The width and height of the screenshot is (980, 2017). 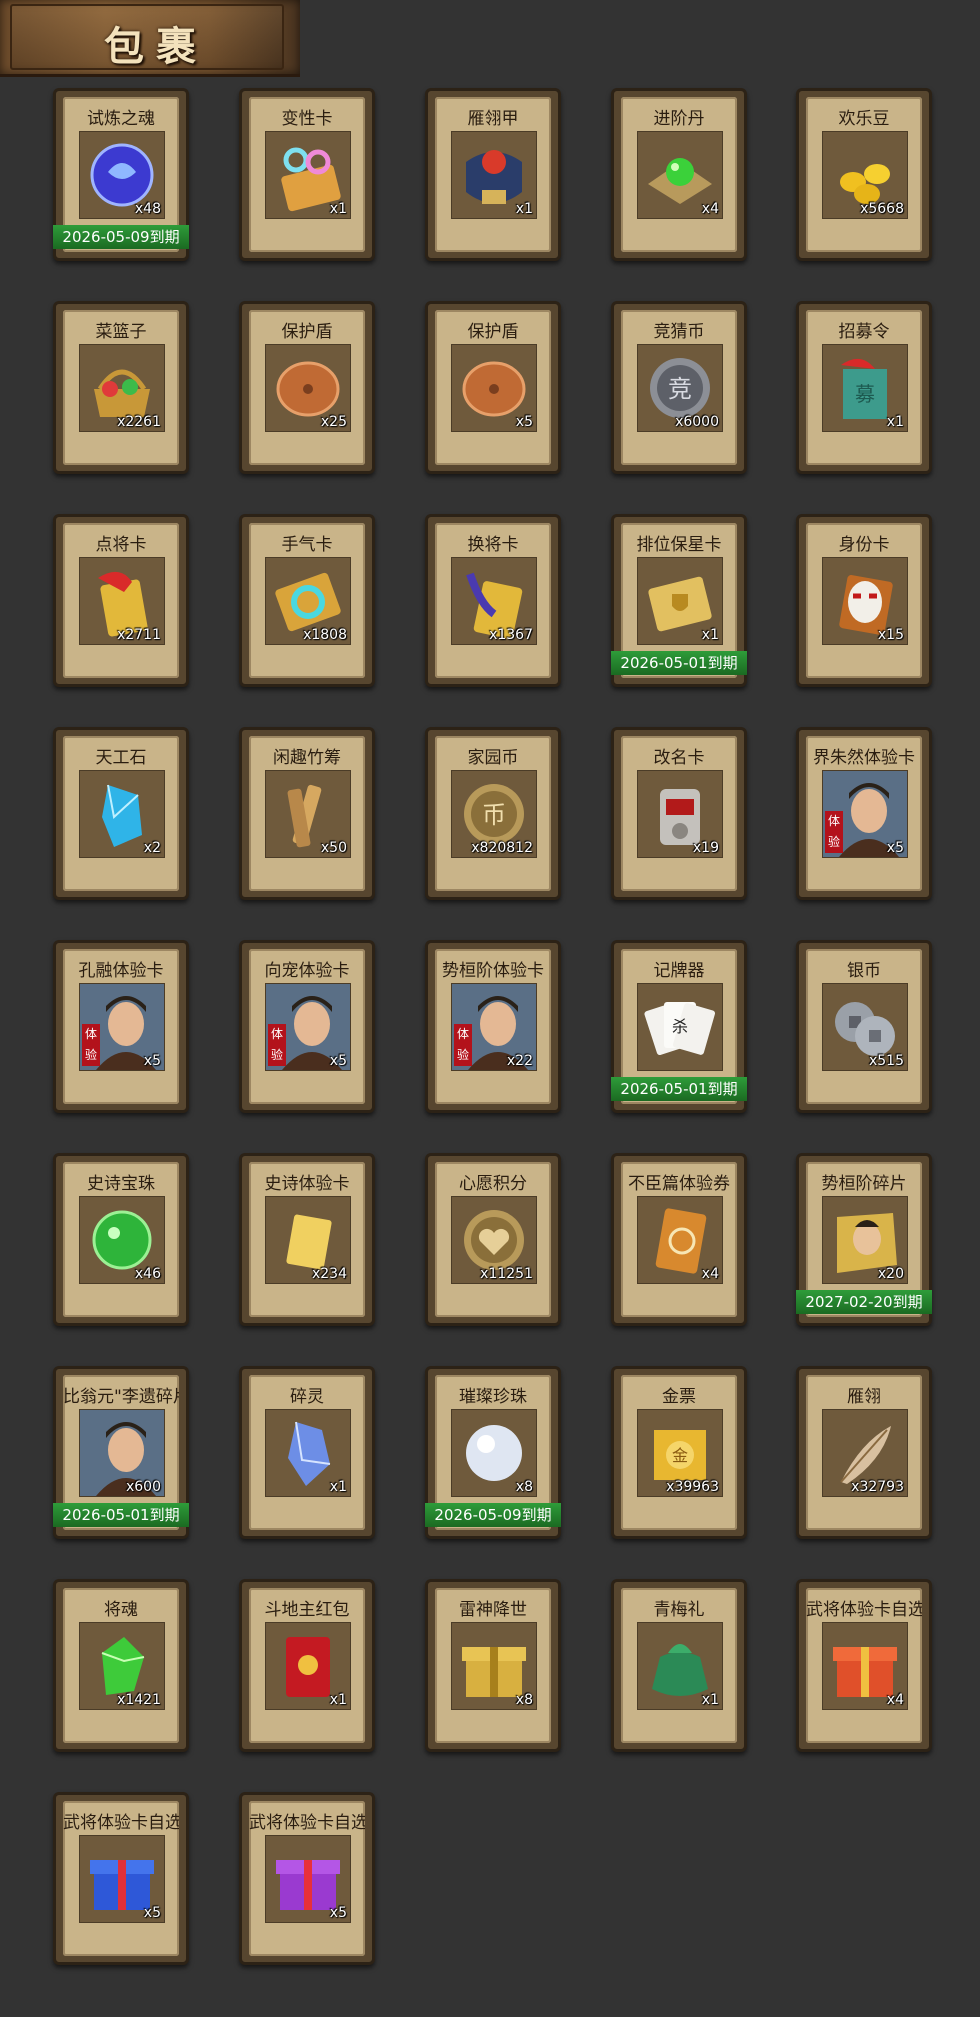 I want to click on item-count: x600, so click(x=143, y=1487).